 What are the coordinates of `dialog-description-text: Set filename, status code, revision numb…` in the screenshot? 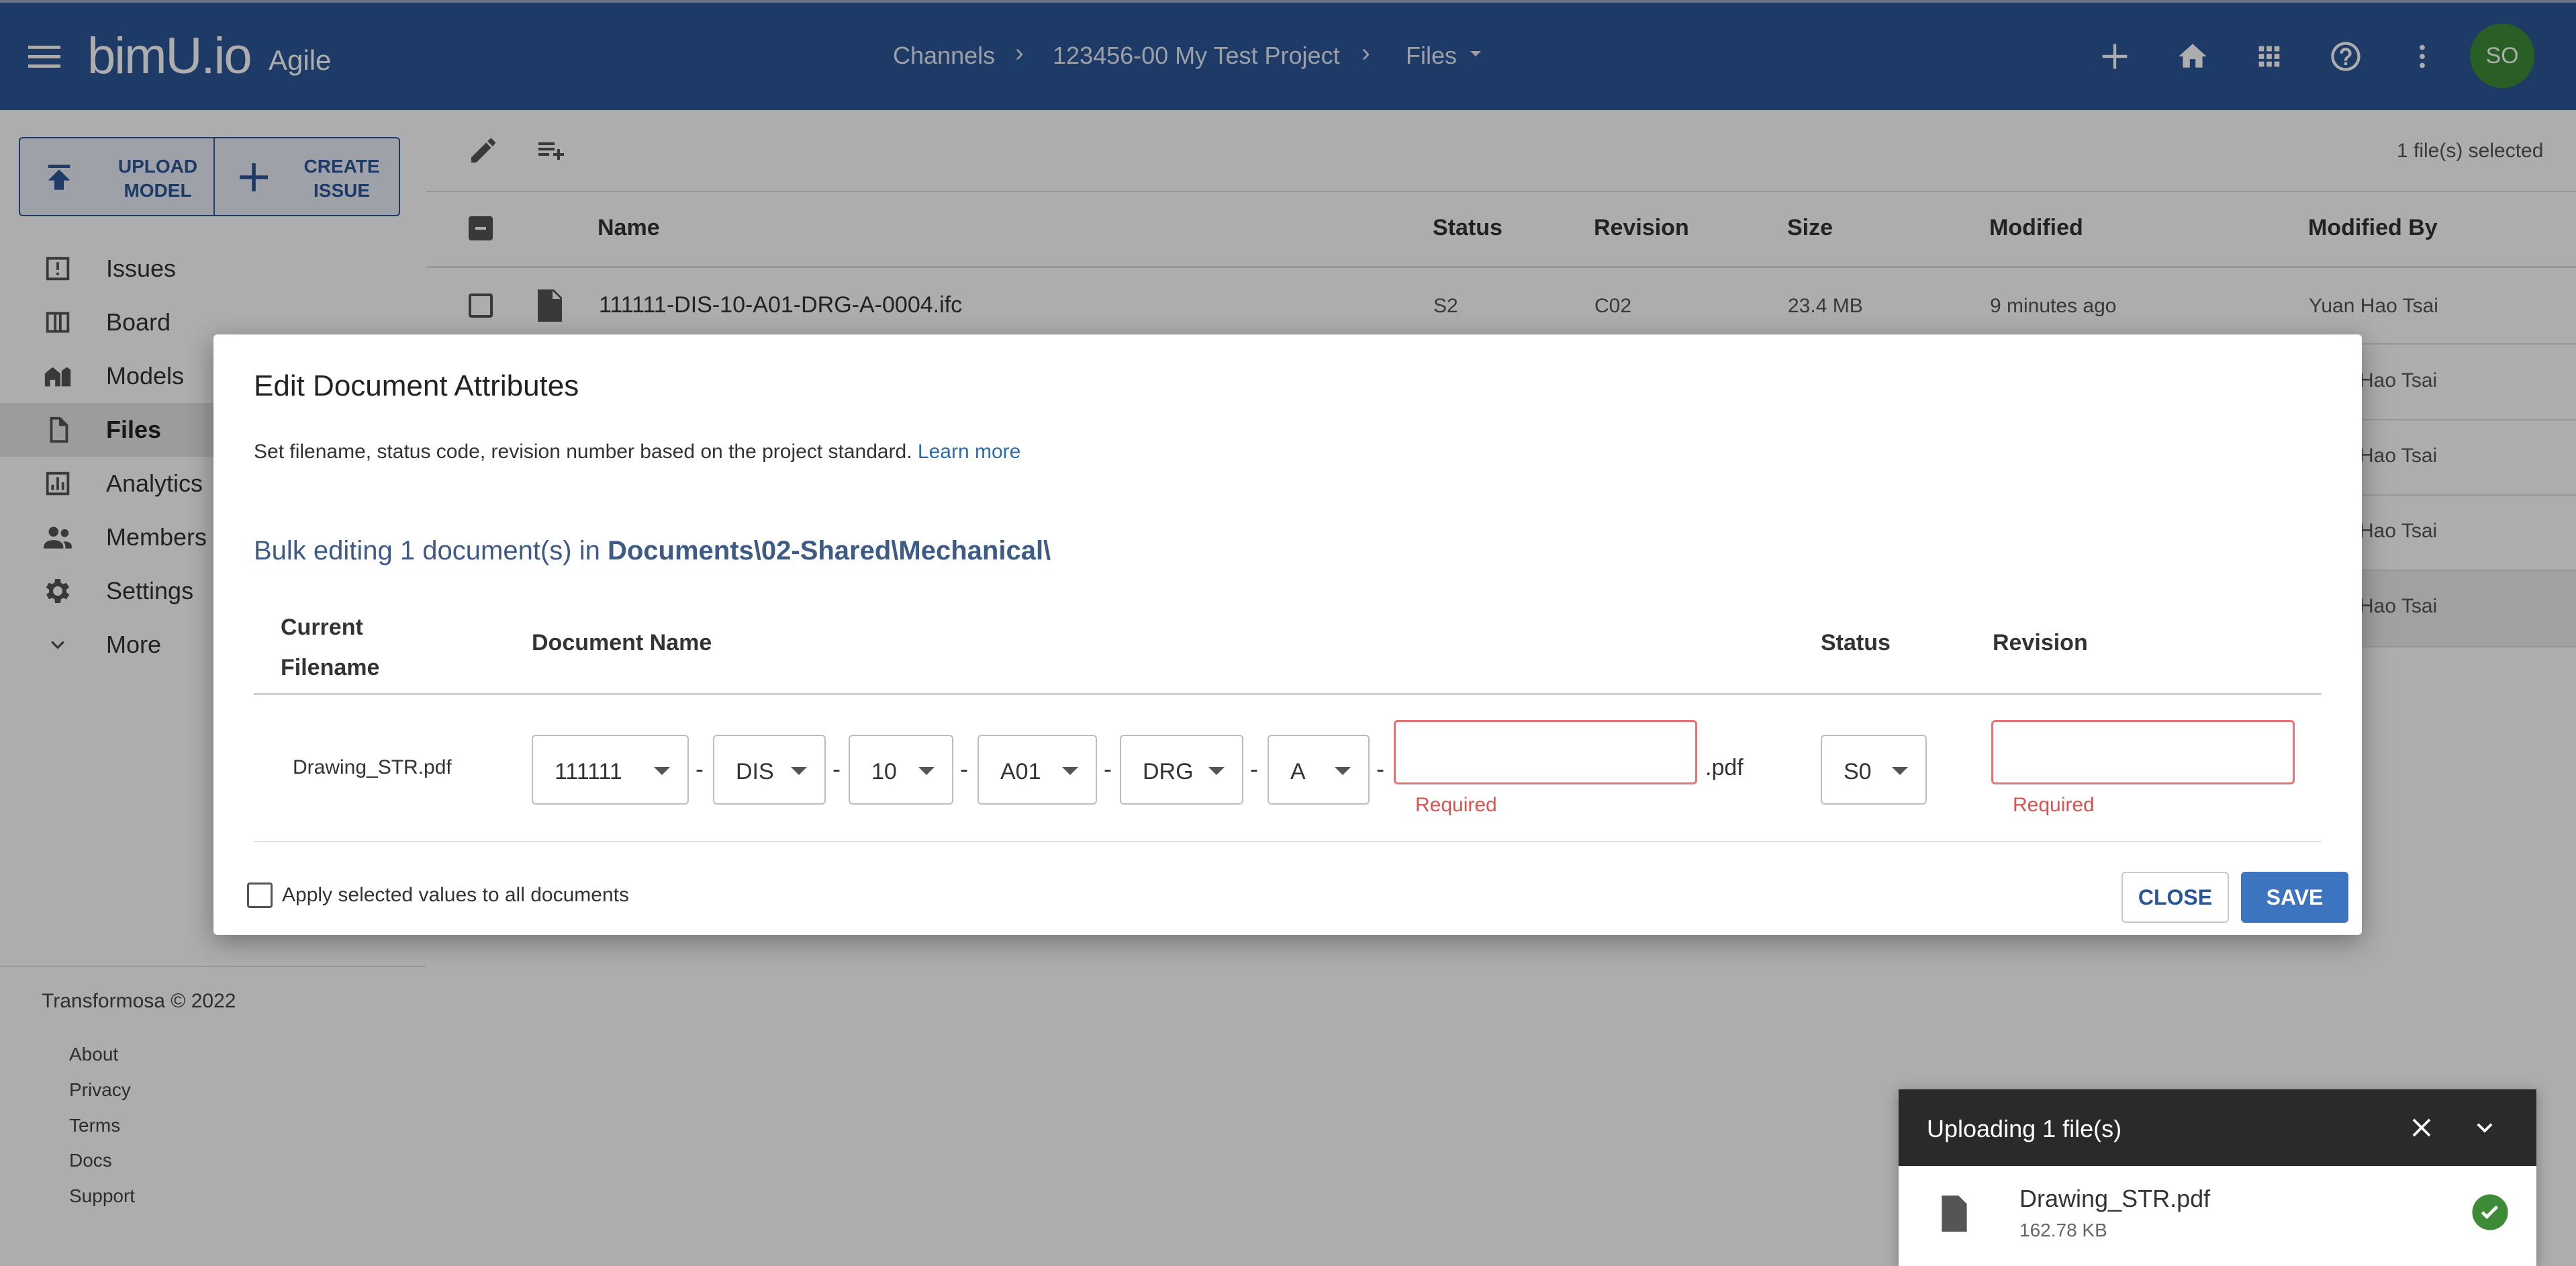 It's located at (583, 452).